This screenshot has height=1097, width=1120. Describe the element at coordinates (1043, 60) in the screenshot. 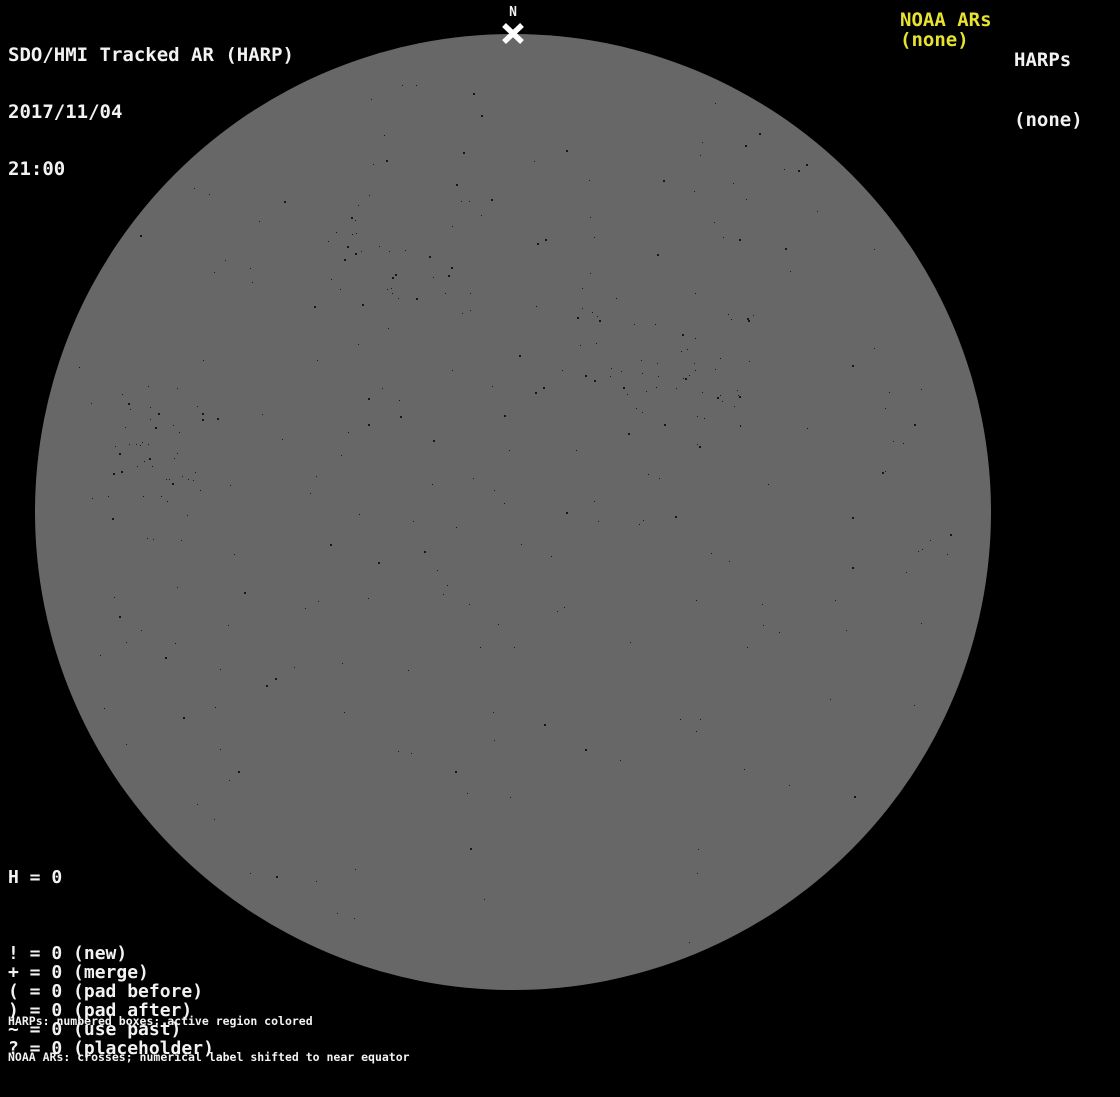

I see `harps-label: HARPs` at that location.